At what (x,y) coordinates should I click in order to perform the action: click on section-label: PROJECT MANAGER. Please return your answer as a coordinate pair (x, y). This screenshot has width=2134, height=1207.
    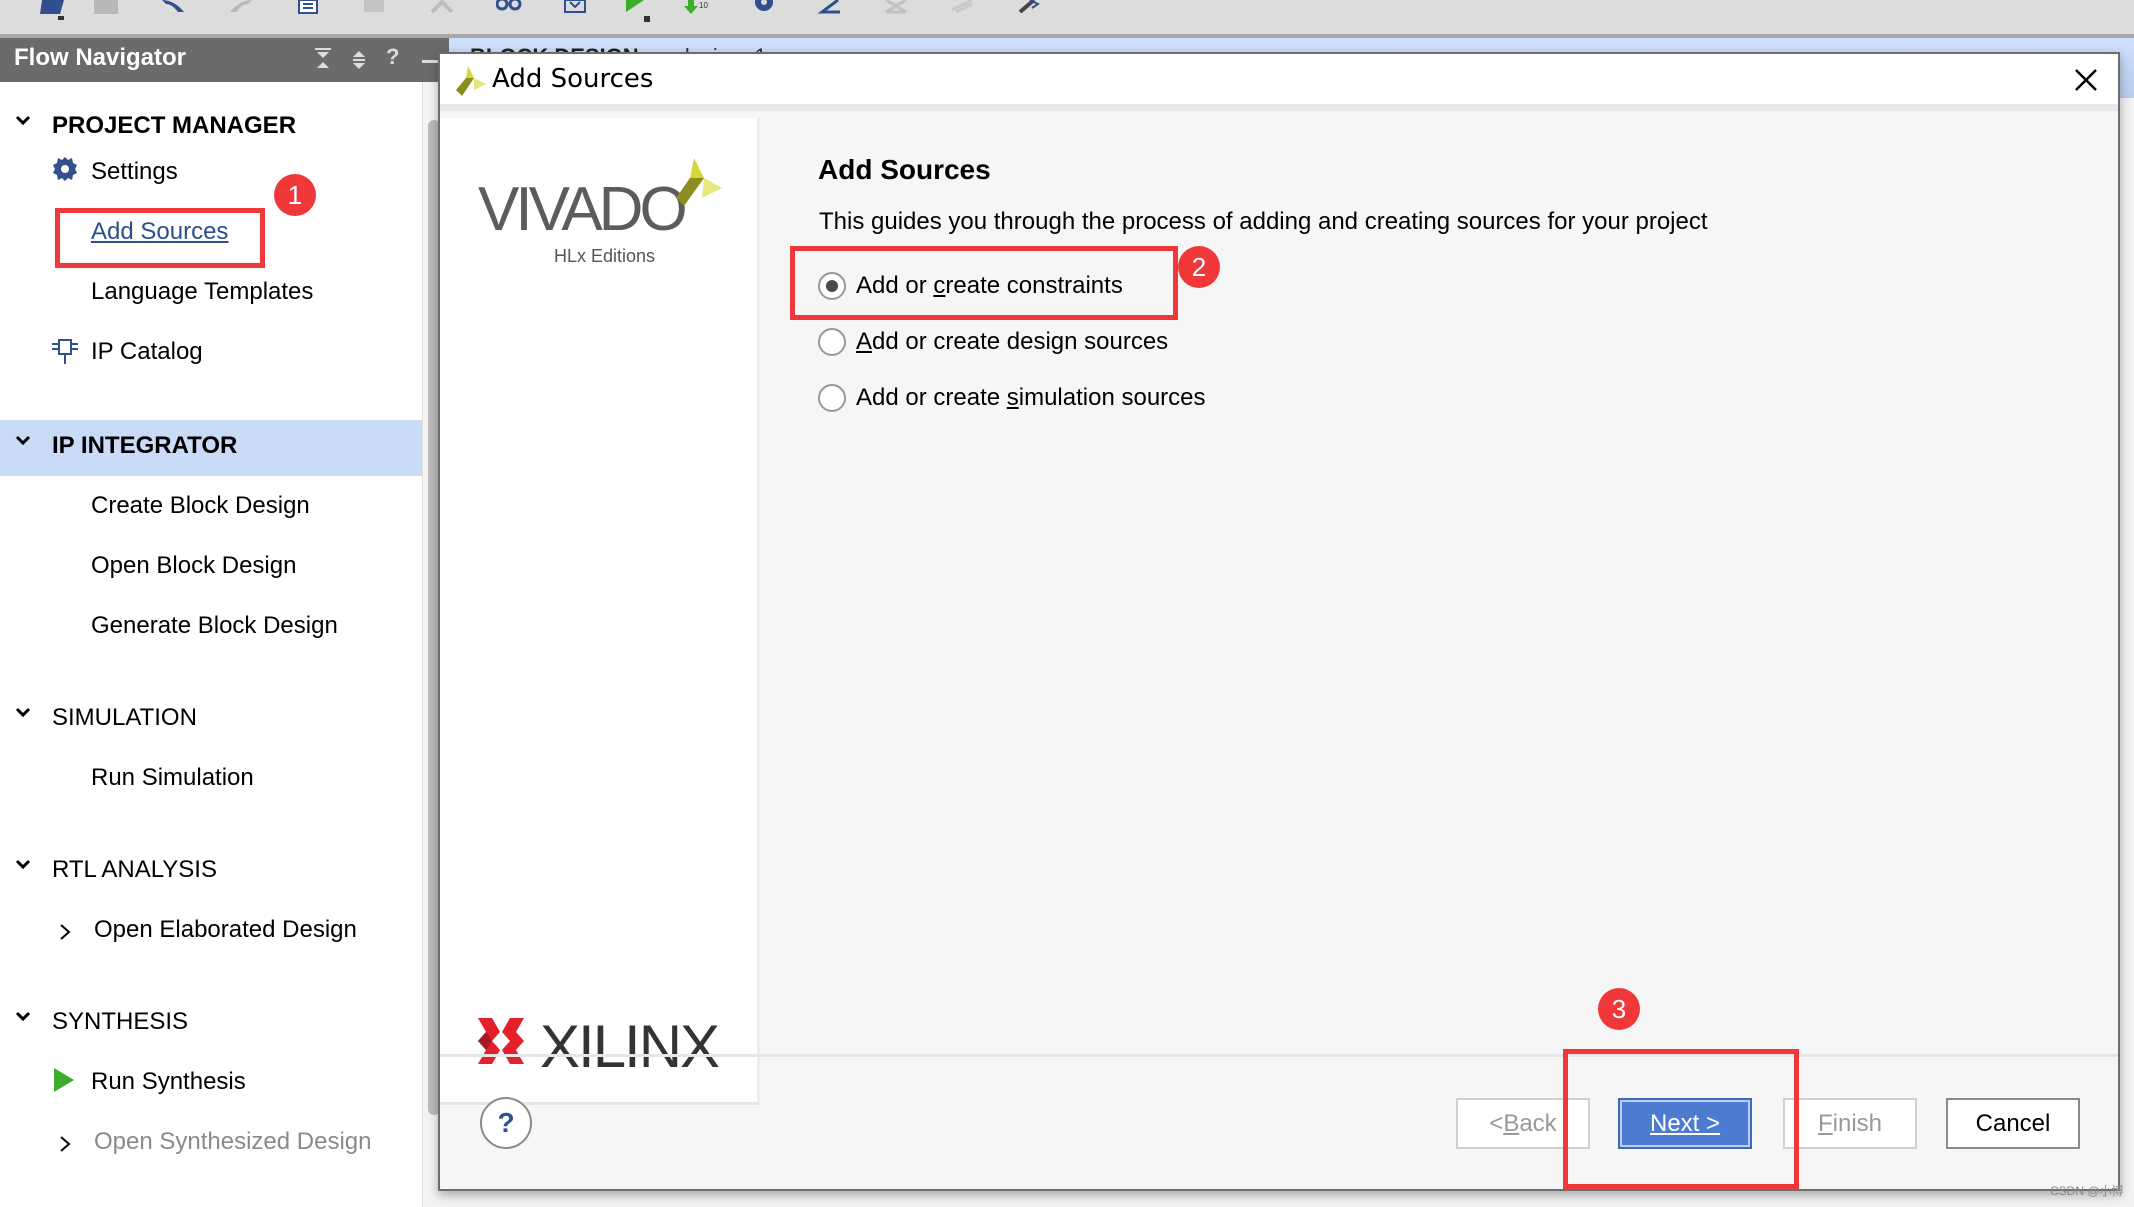
    Looking at the image, I should click on (174, 125).